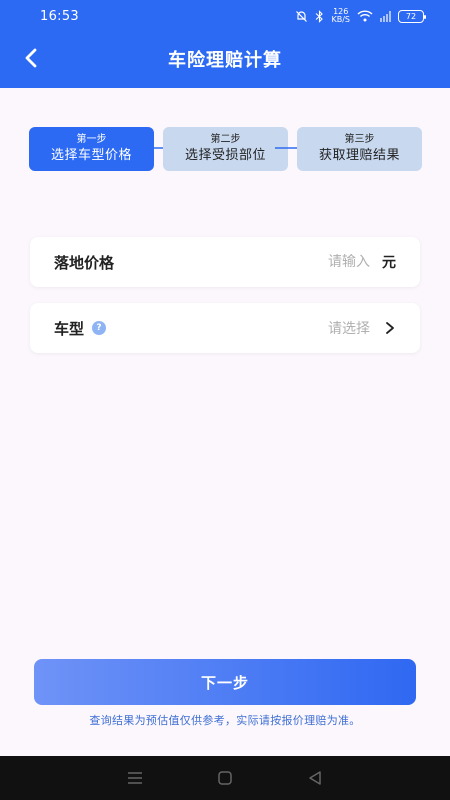  I want to click on step-indicator: 第一步 选择车型价格 第二步 选择受损部位 第三步 获取理赔结果, so click(226, 149).